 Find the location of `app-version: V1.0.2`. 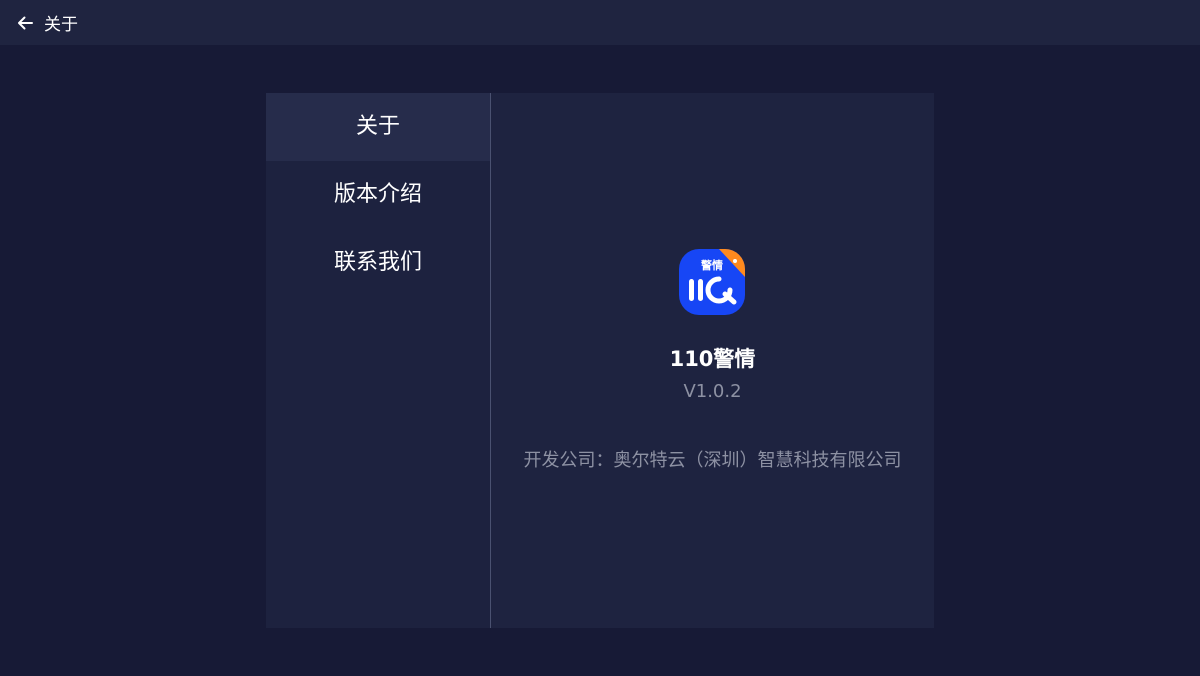

app-version: V1.0.2 is located at coordinates (712, 391).